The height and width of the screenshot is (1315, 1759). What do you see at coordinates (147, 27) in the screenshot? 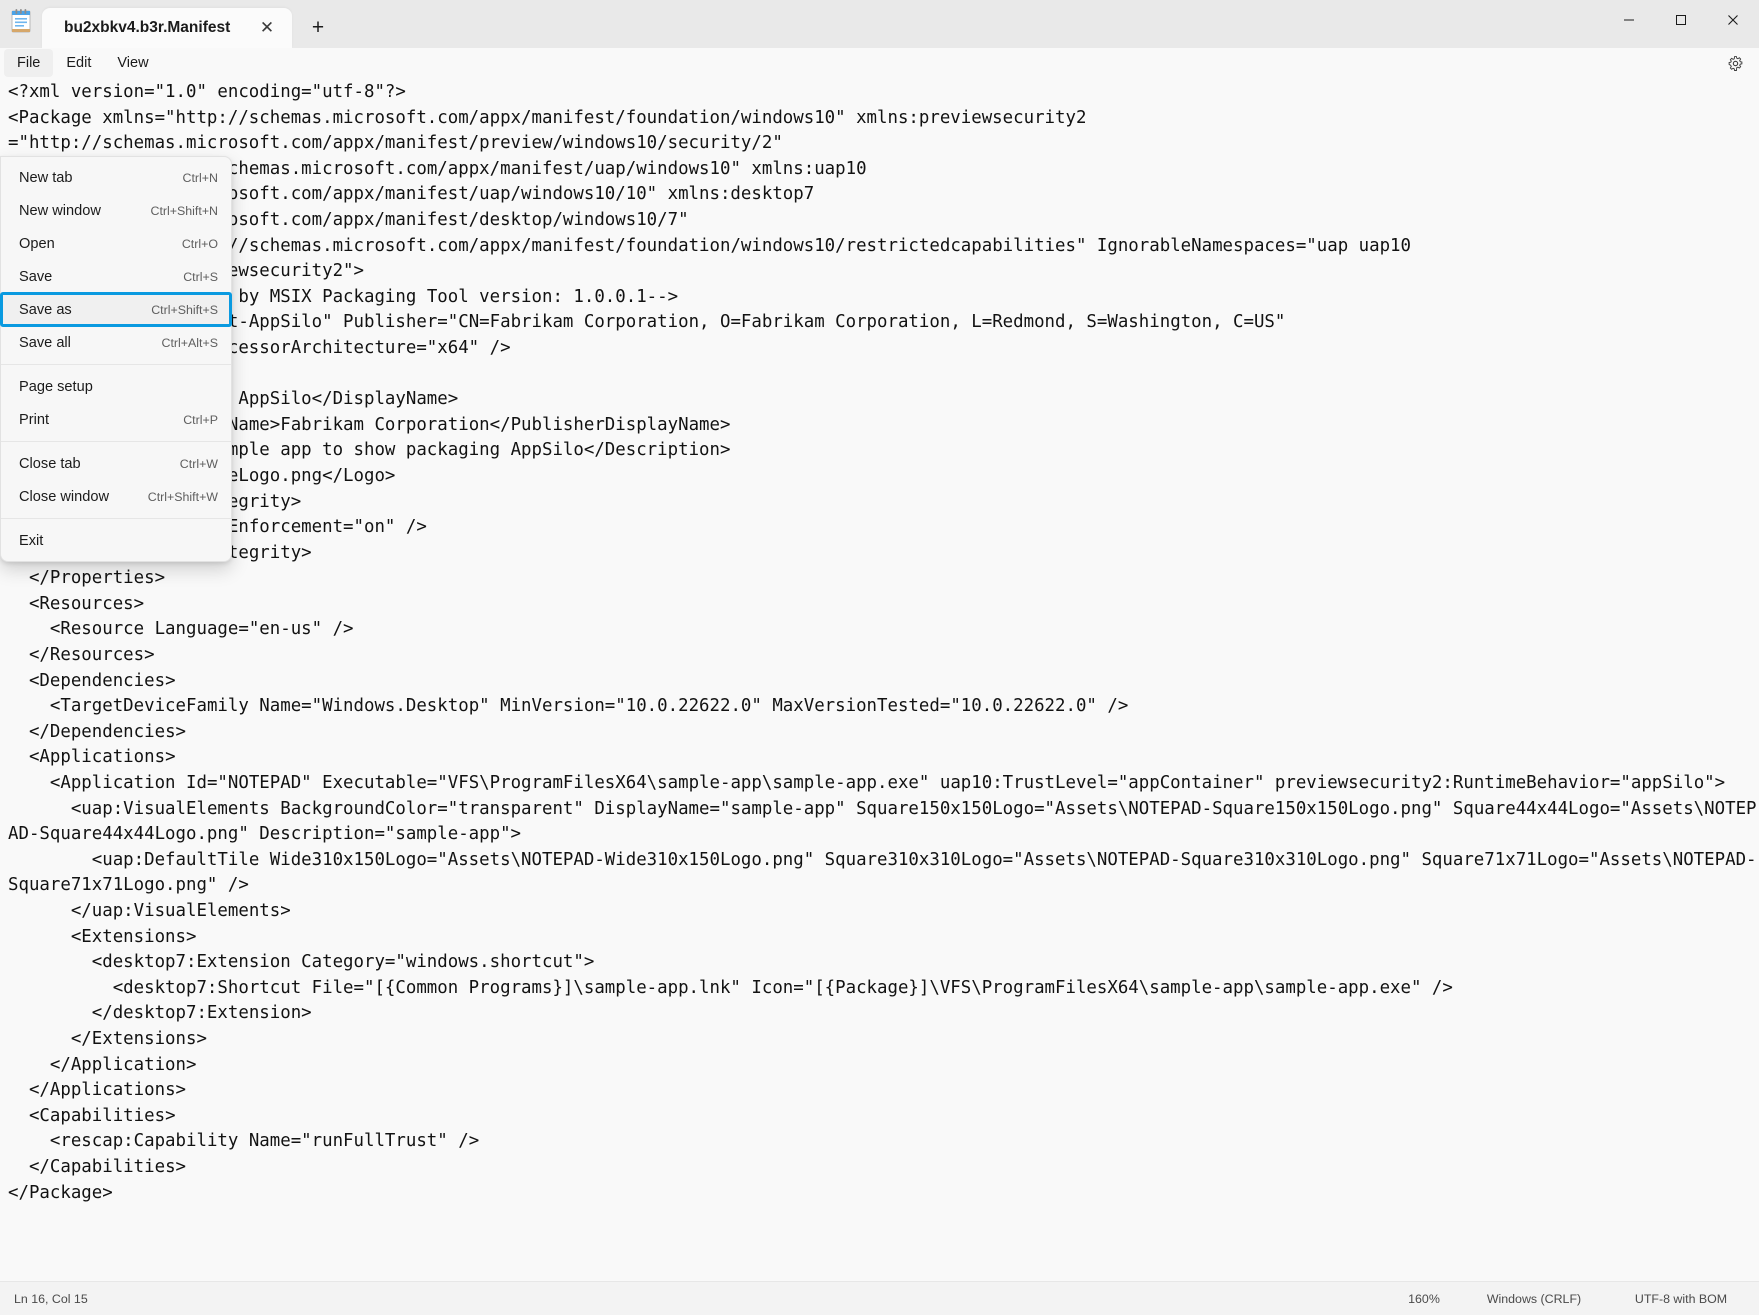
I see `tab-title: bu2xbkv4.b3r.Manifest` at bounding box center [147, 27].